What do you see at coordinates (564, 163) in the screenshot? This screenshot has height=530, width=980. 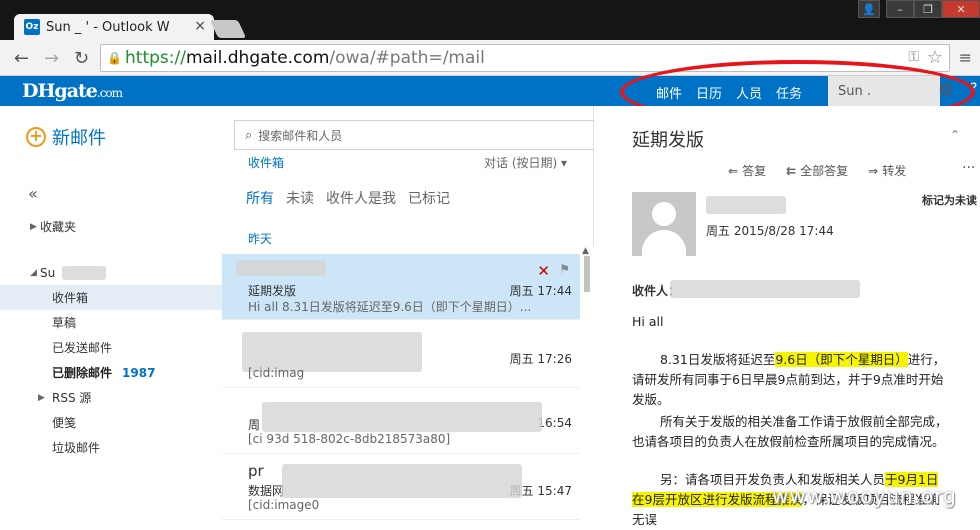 I see `chevron-down-icon: ▾` at bounding box center [564, 163].